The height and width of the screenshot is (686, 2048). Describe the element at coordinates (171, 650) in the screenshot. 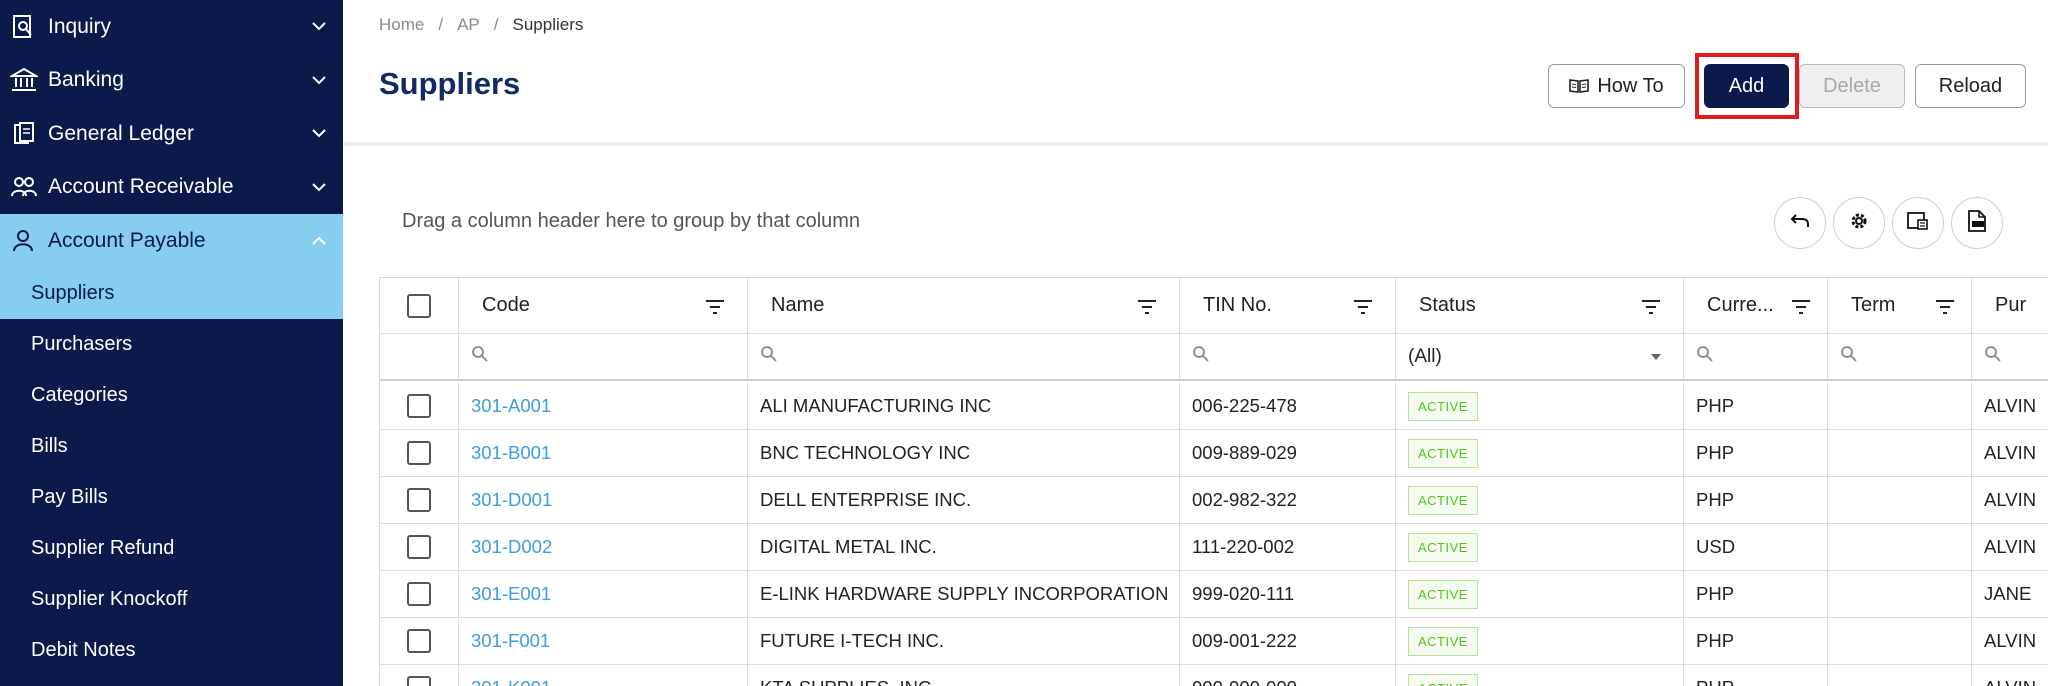

I see `sidebar-item-debit-notes: Debit Notes` at that location.